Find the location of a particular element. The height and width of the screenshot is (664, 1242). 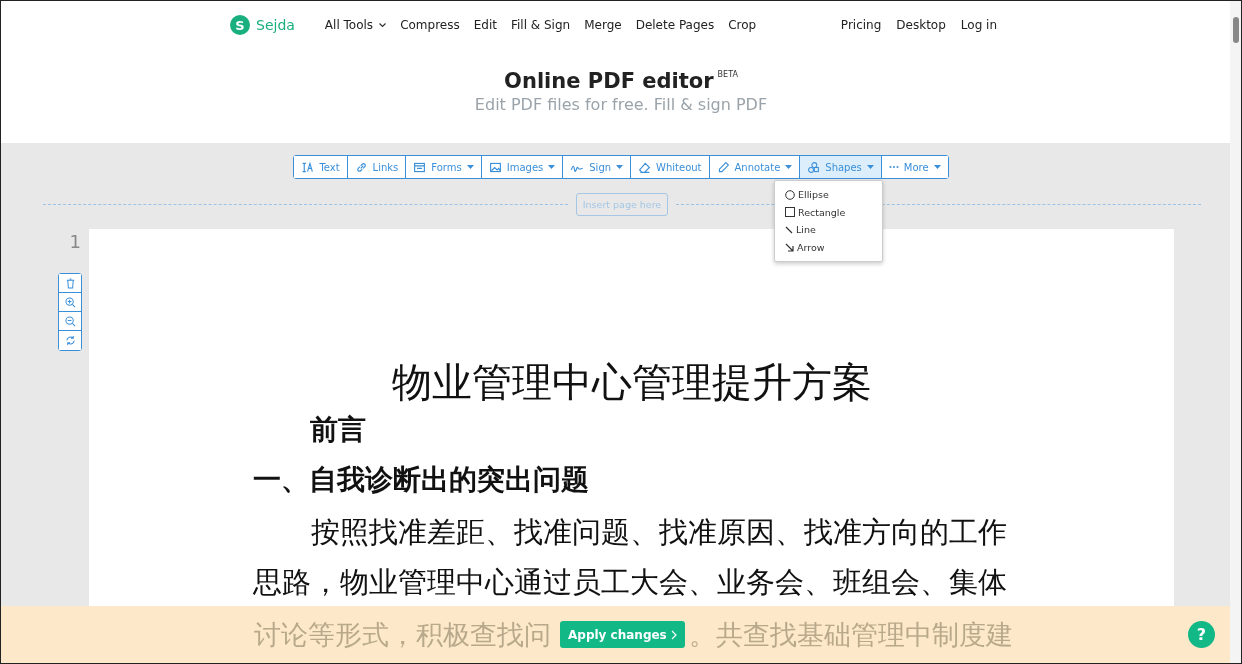

toolbar-button: Text is located at coordinates (321, 167).